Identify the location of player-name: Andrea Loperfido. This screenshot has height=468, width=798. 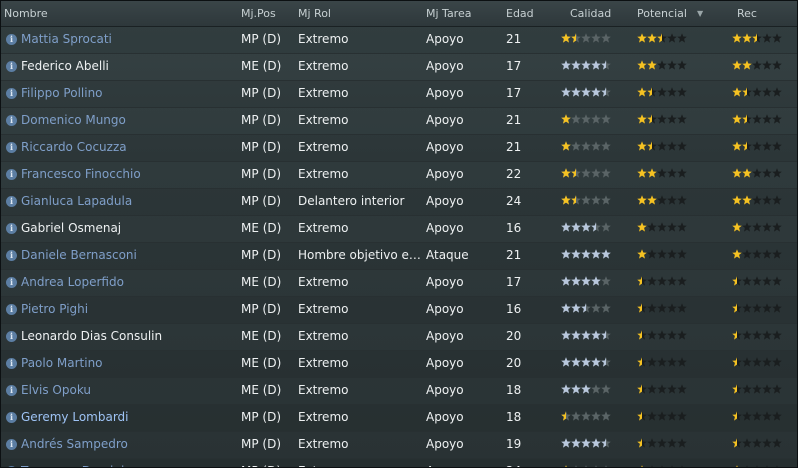
(118, 282).